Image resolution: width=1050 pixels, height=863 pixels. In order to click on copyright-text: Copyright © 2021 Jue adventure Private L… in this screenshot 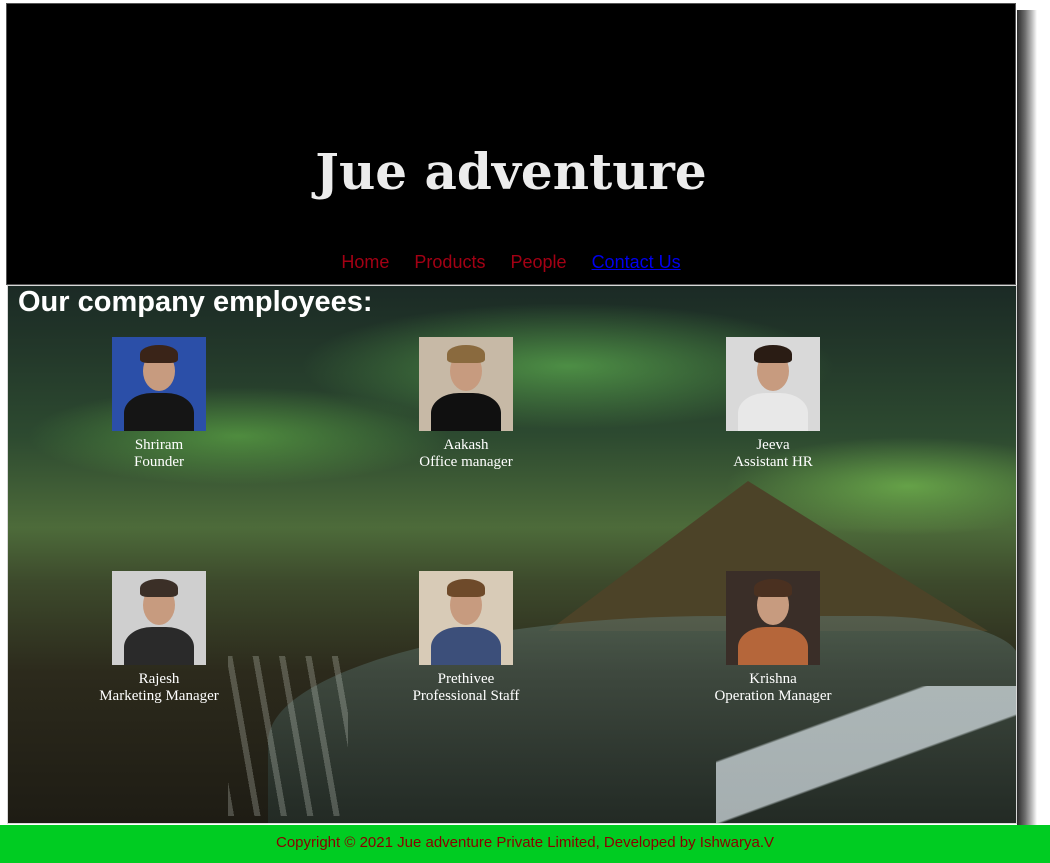, I will do `click(525, 842)`.